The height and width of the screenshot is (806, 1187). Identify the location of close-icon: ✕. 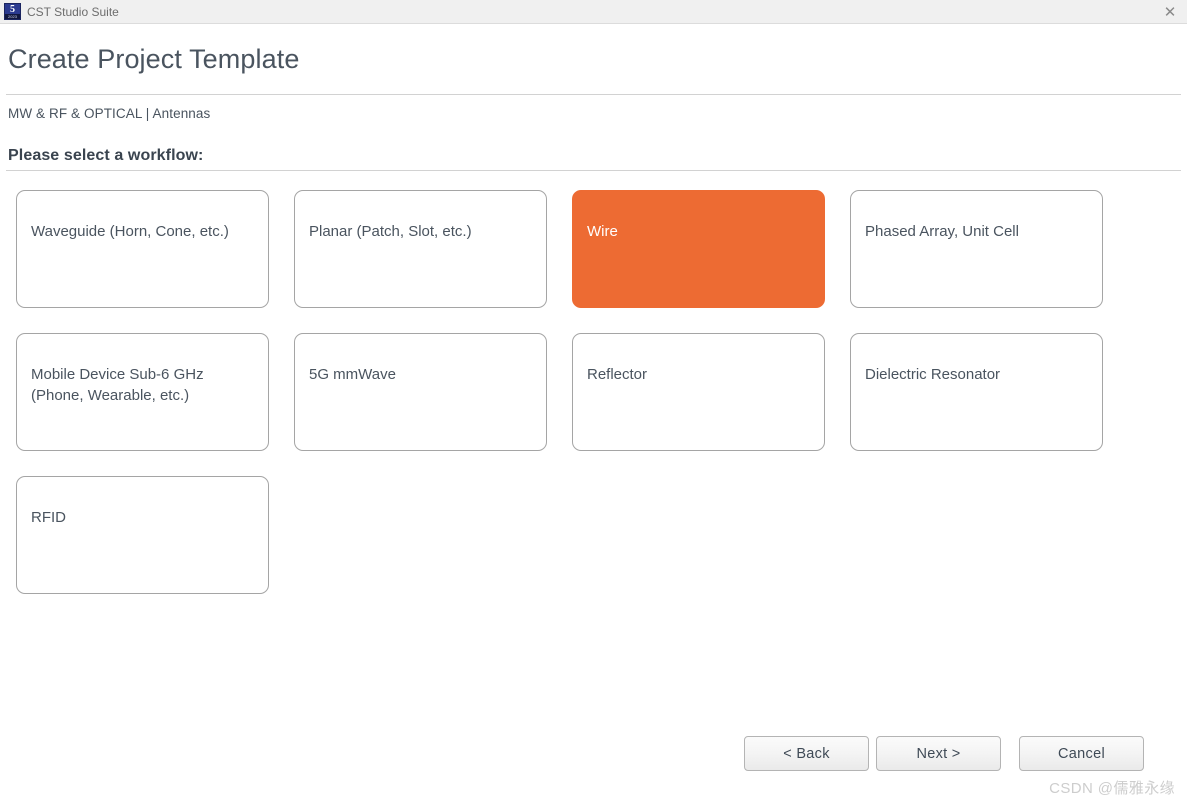
(1170, 12).